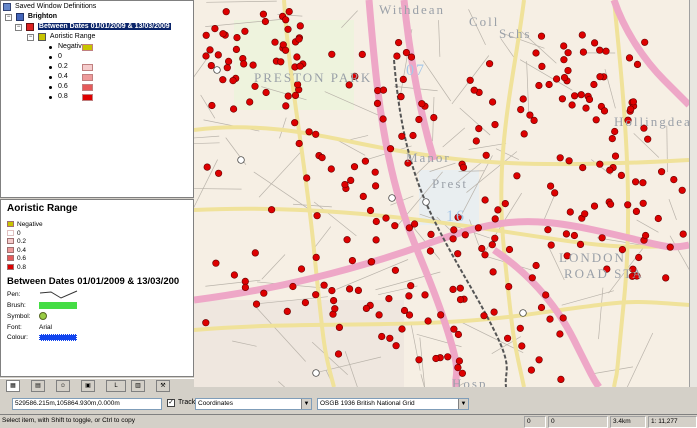  I want to click on track-checkbox: ✓, so click(171, 403).